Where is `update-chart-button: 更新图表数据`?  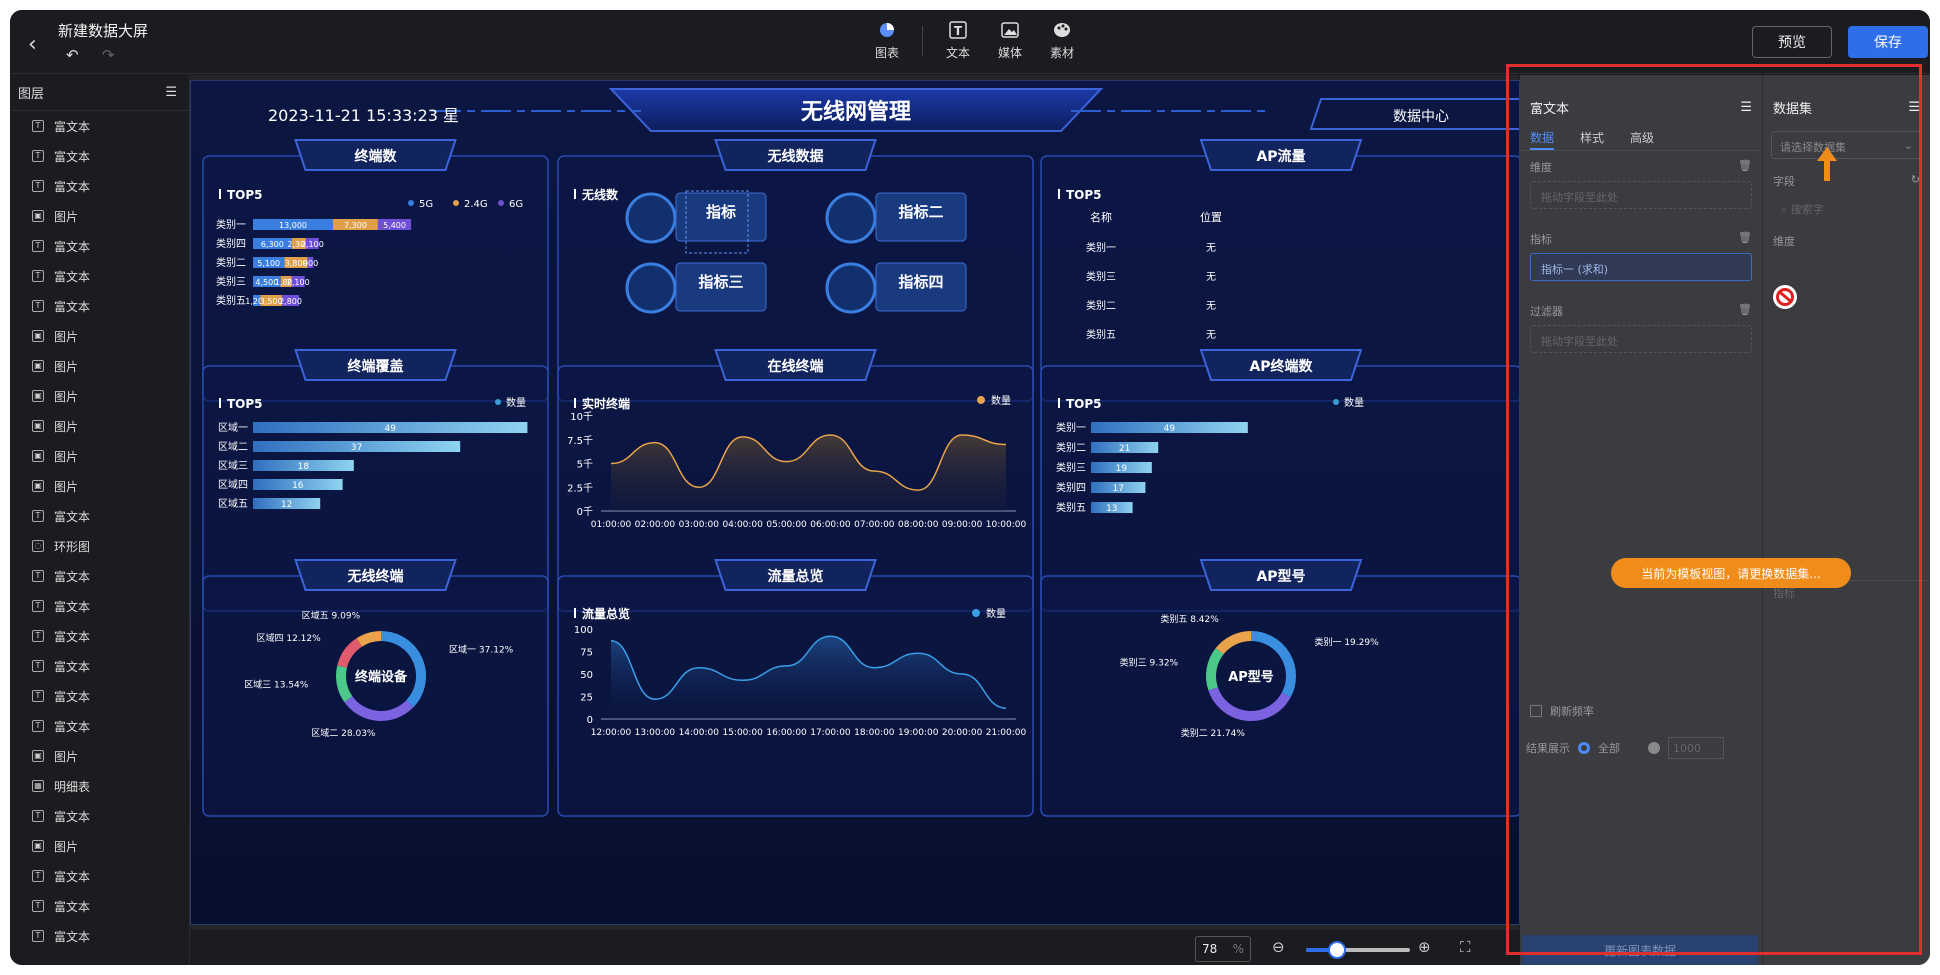 update-chart-button: 更新图表数据 is located at coordinates (1640, 950).